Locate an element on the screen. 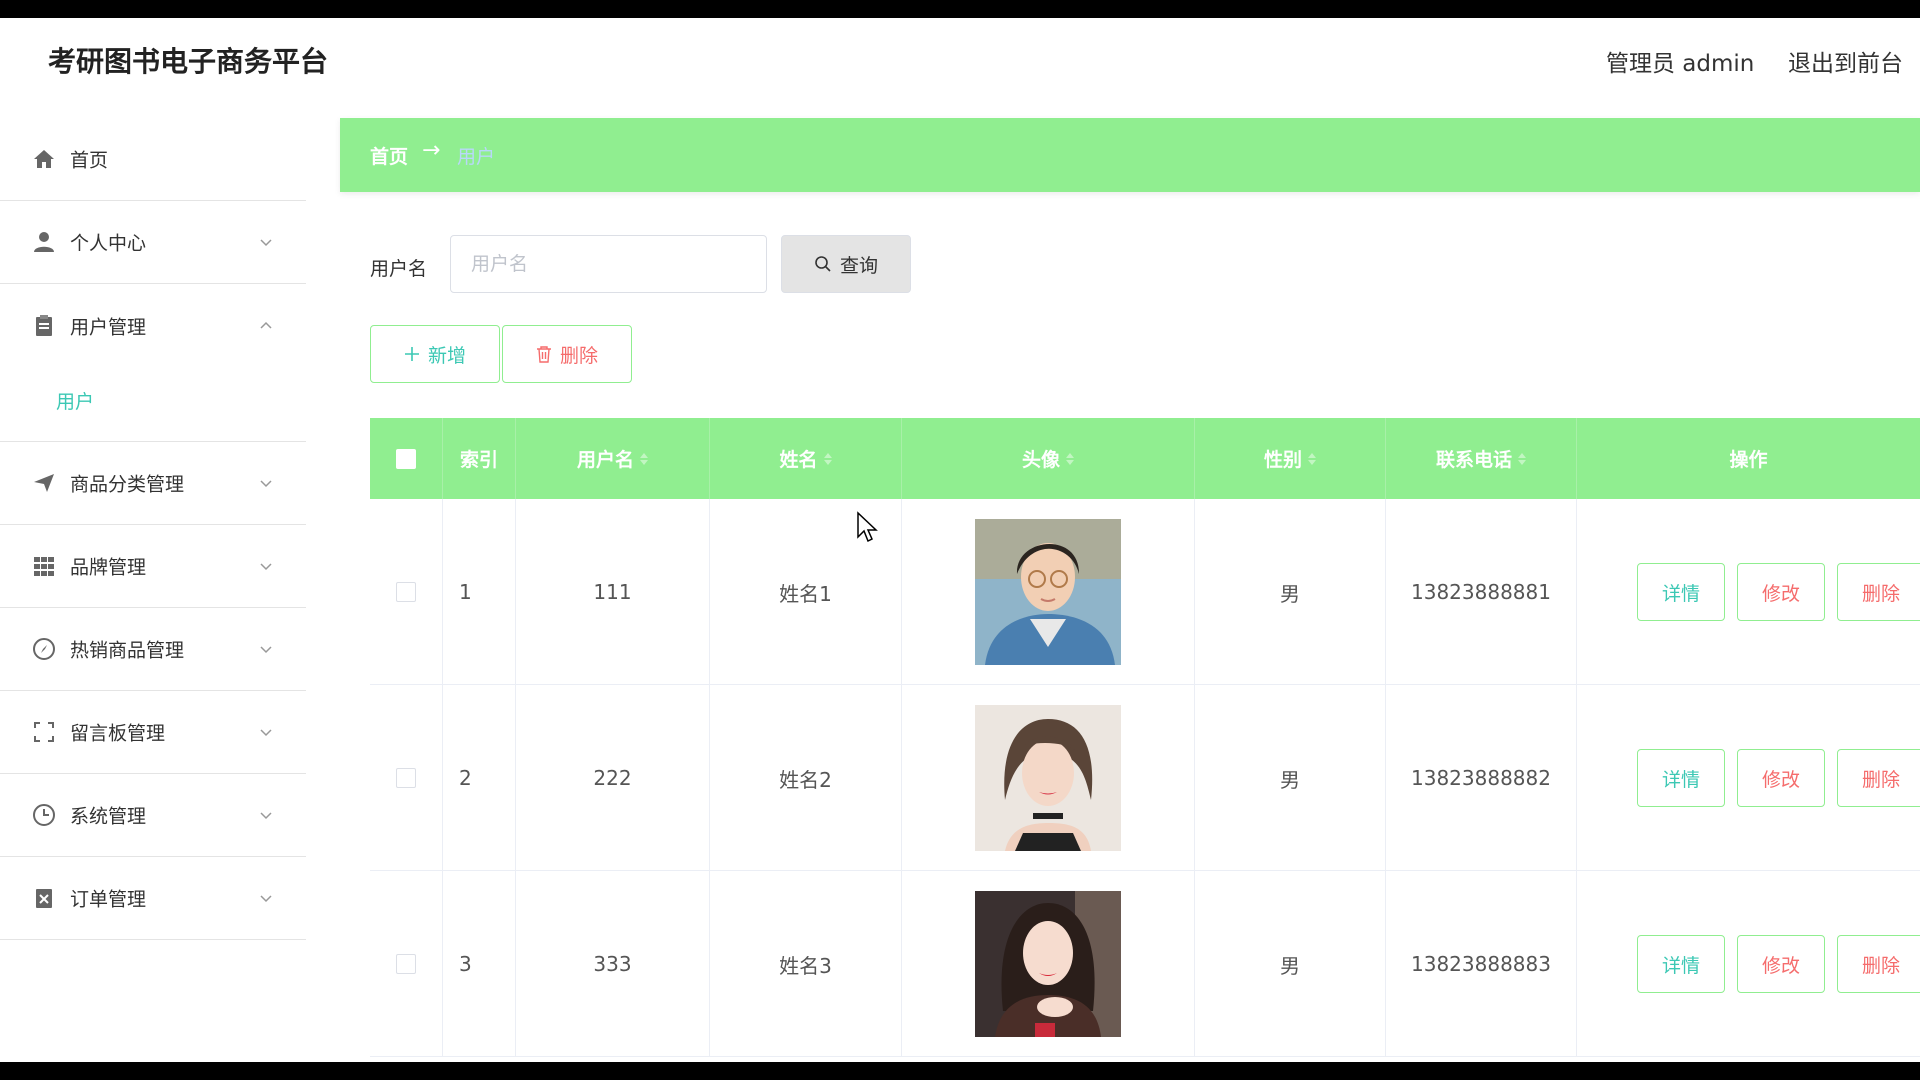 The image size is (1920, 1080). sidebar-item-label: 首页 is located at coordinates (89, 160).